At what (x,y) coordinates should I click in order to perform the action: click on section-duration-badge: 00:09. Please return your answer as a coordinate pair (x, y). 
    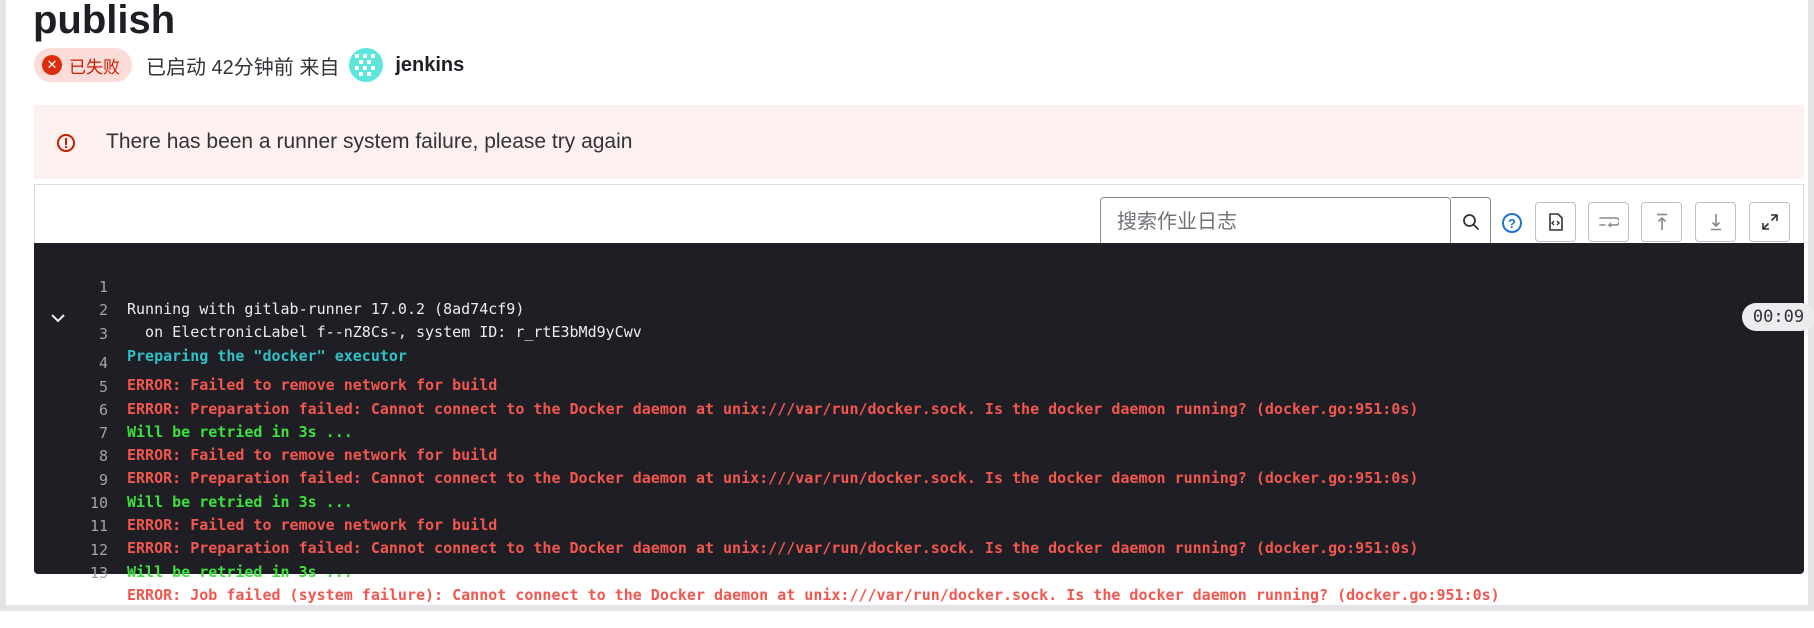
    Looking at the image, I should click on (1778, 317).